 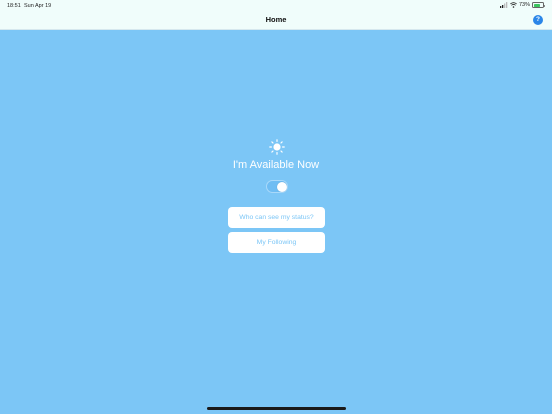 What do you see at coordinates (276, 408) in the screenshot?
I see `home-indicator` at bounding box center [276, 408].